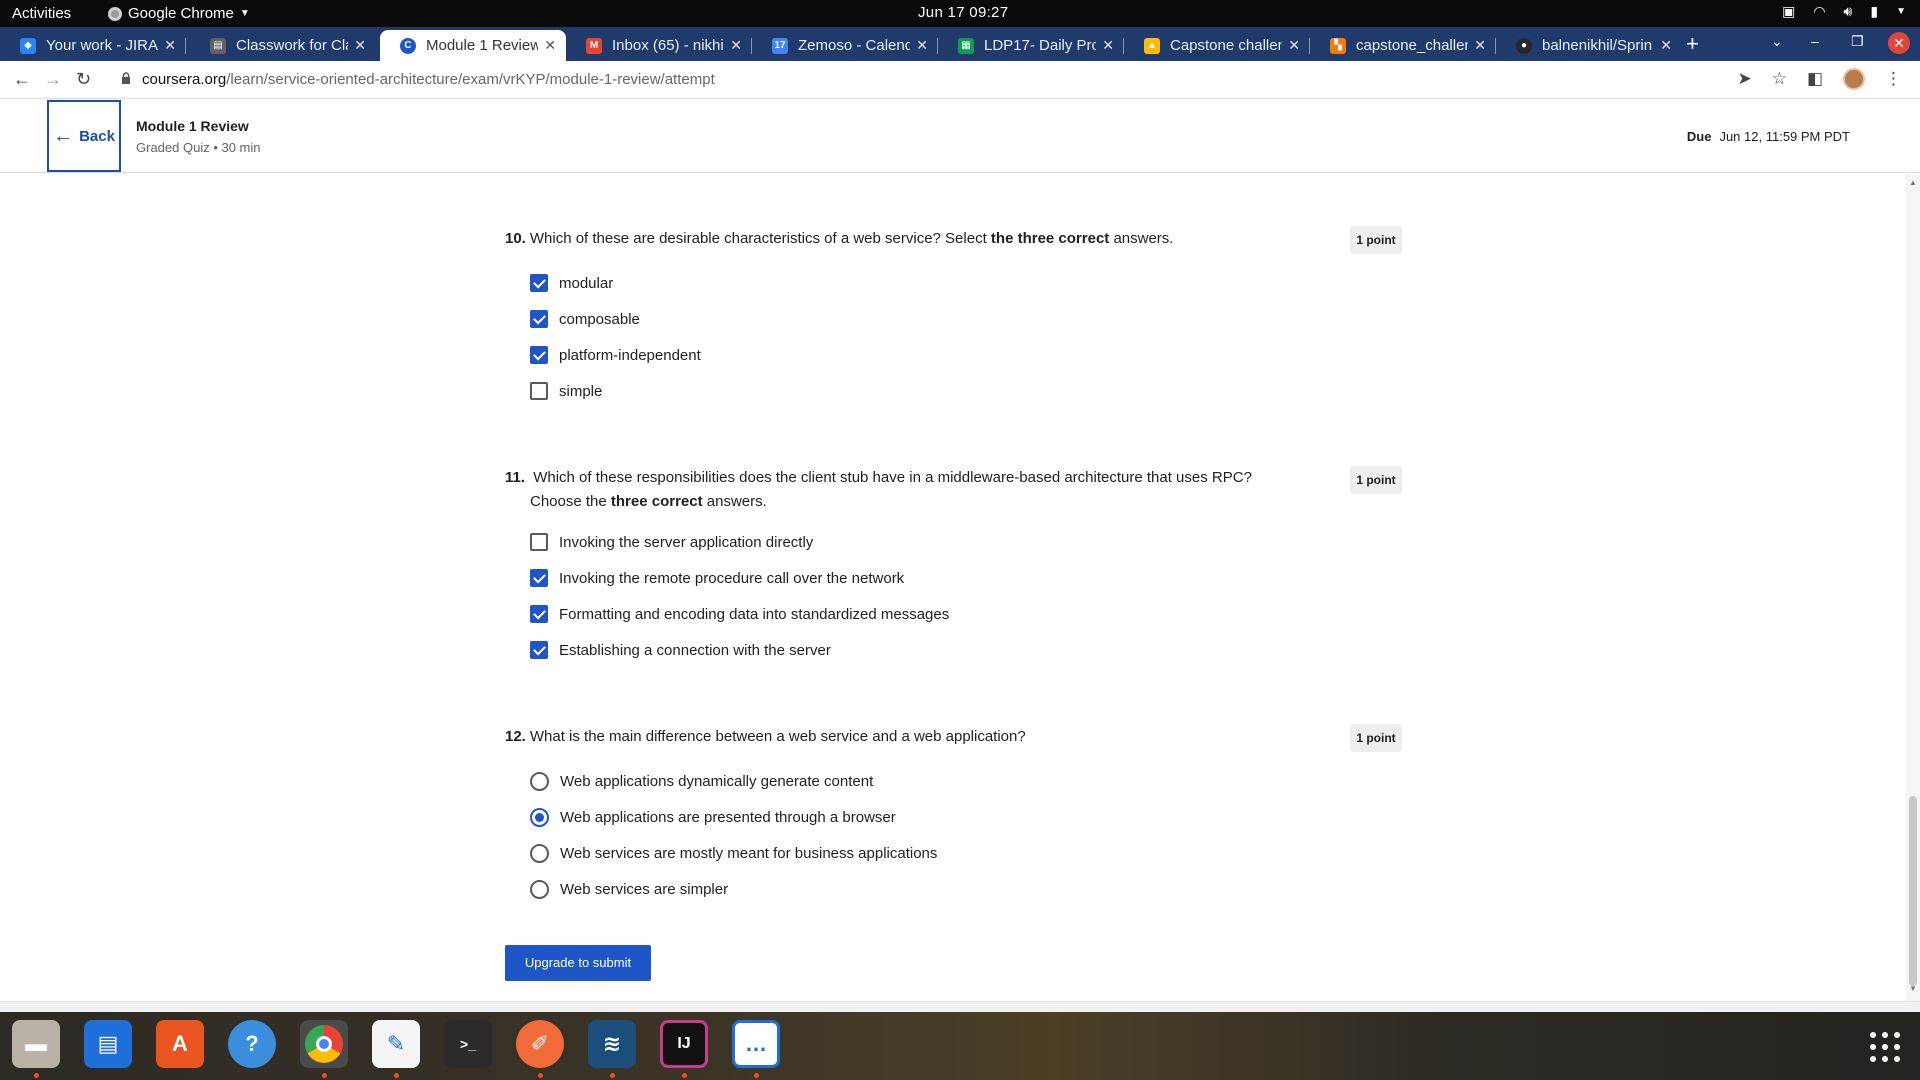  I want to click on tab-calendar: 17 Zemoso - Calenda ✕, so click(845, 45).